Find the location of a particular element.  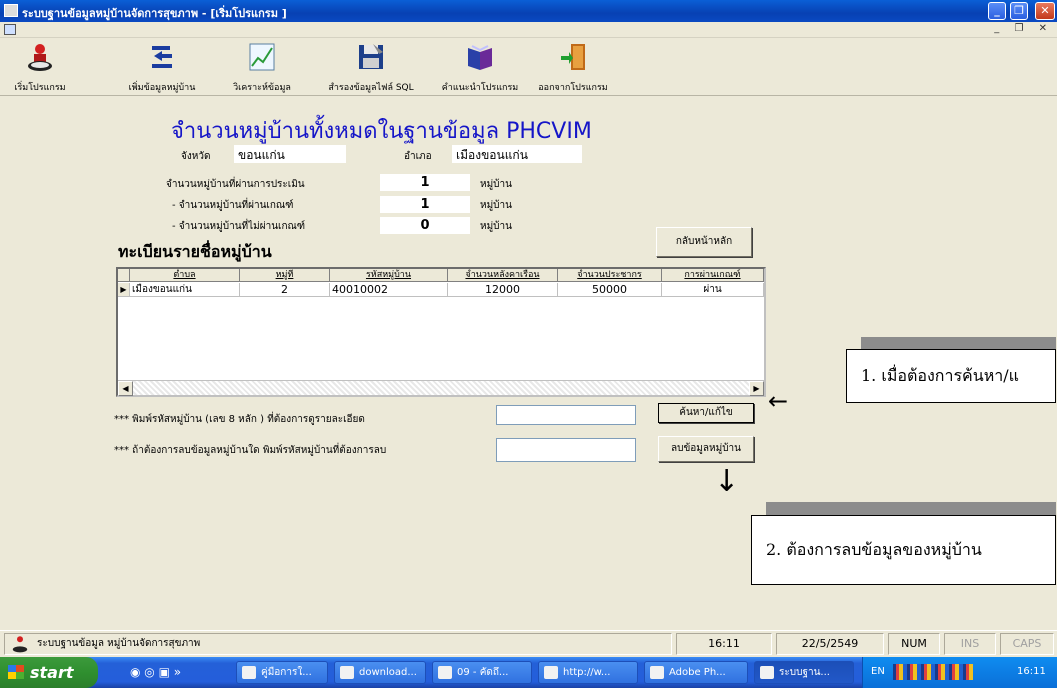

language-indicator: EN is located at coordinates (878, 671).